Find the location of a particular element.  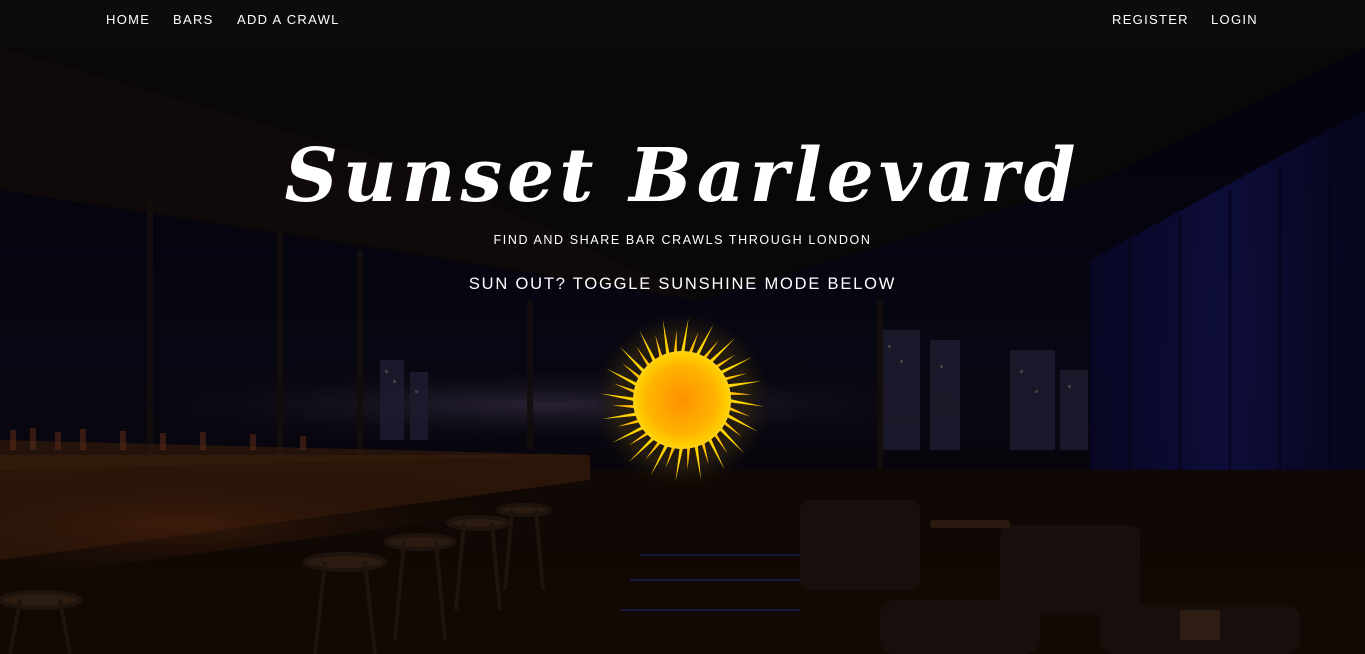

nav-add-crawl-link: ADD A CRAWL is located at coordinates (288, 20).